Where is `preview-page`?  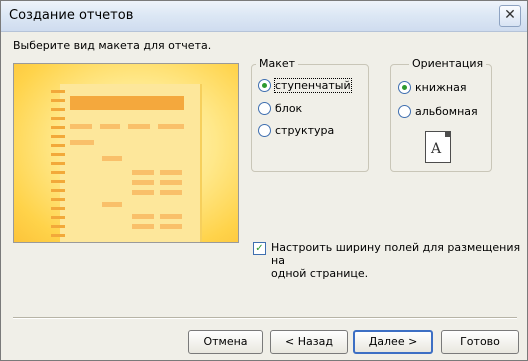 preview-page is located at coordinates (130, 163).